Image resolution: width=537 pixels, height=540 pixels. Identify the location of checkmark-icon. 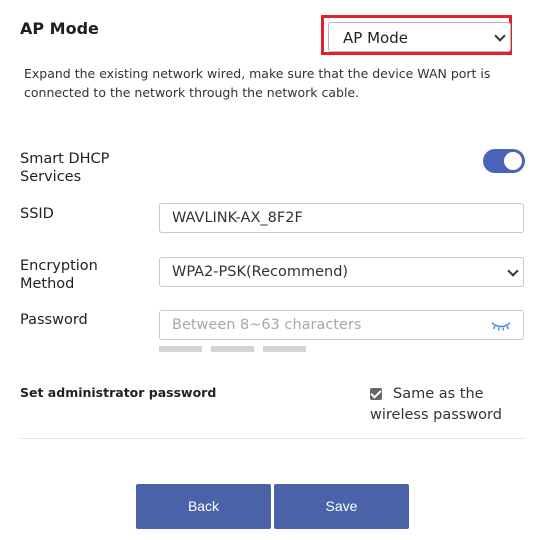
(376, 393).